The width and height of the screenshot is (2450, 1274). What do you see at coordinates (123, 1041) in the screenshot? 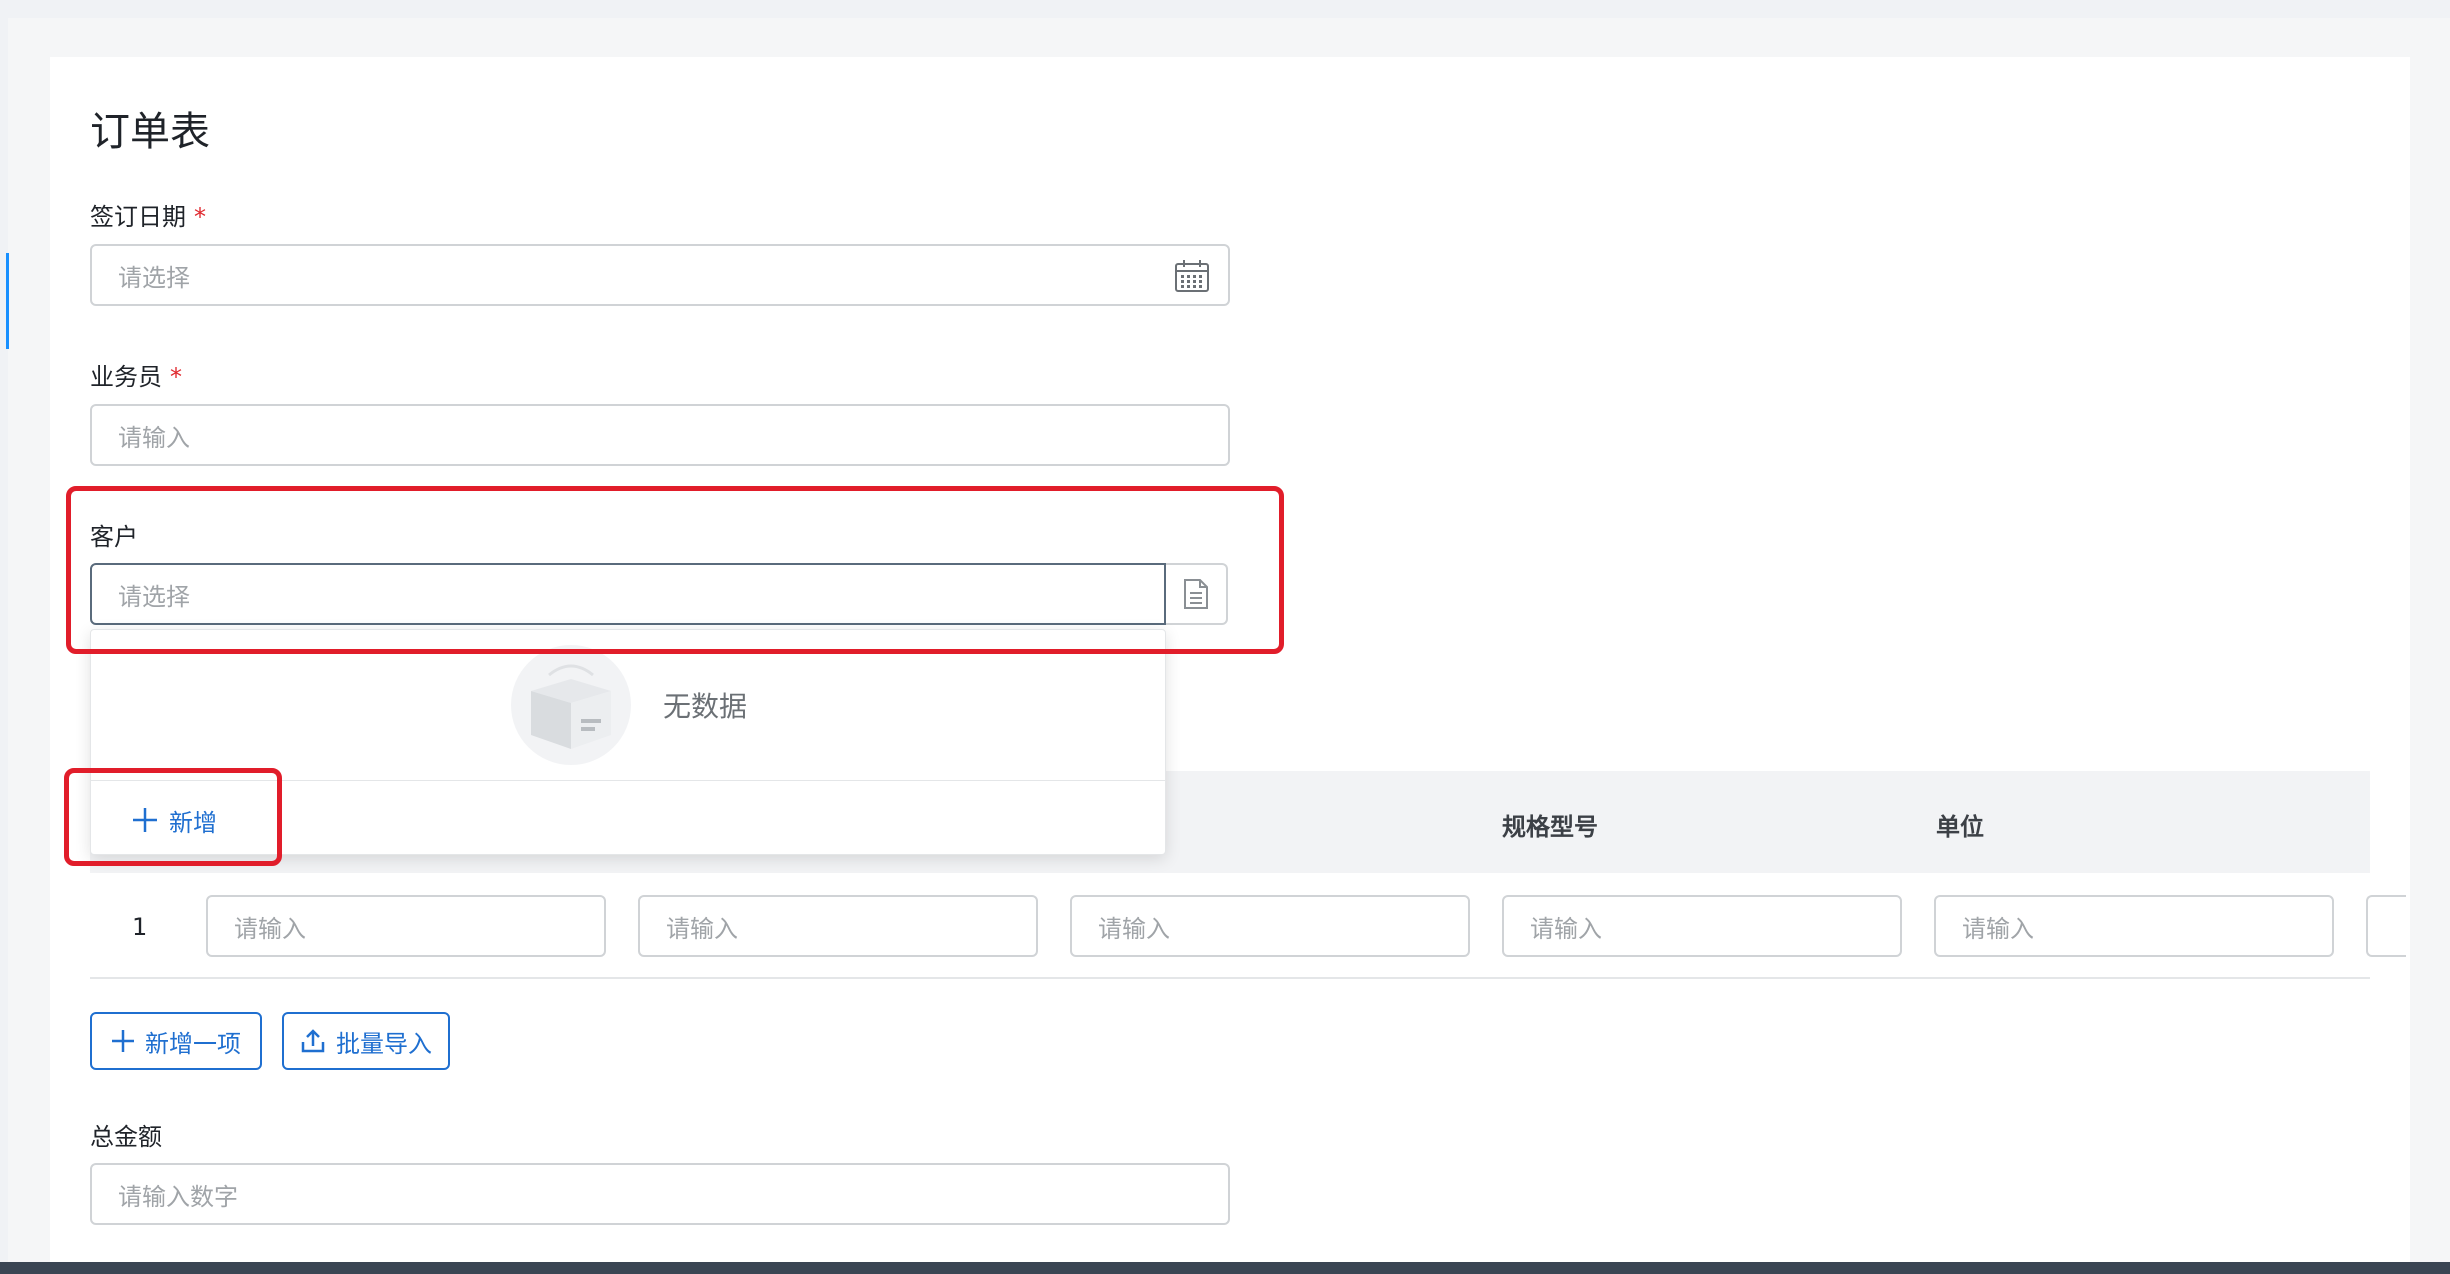
I see `plus-icon` at bounding box center [123, 1041].